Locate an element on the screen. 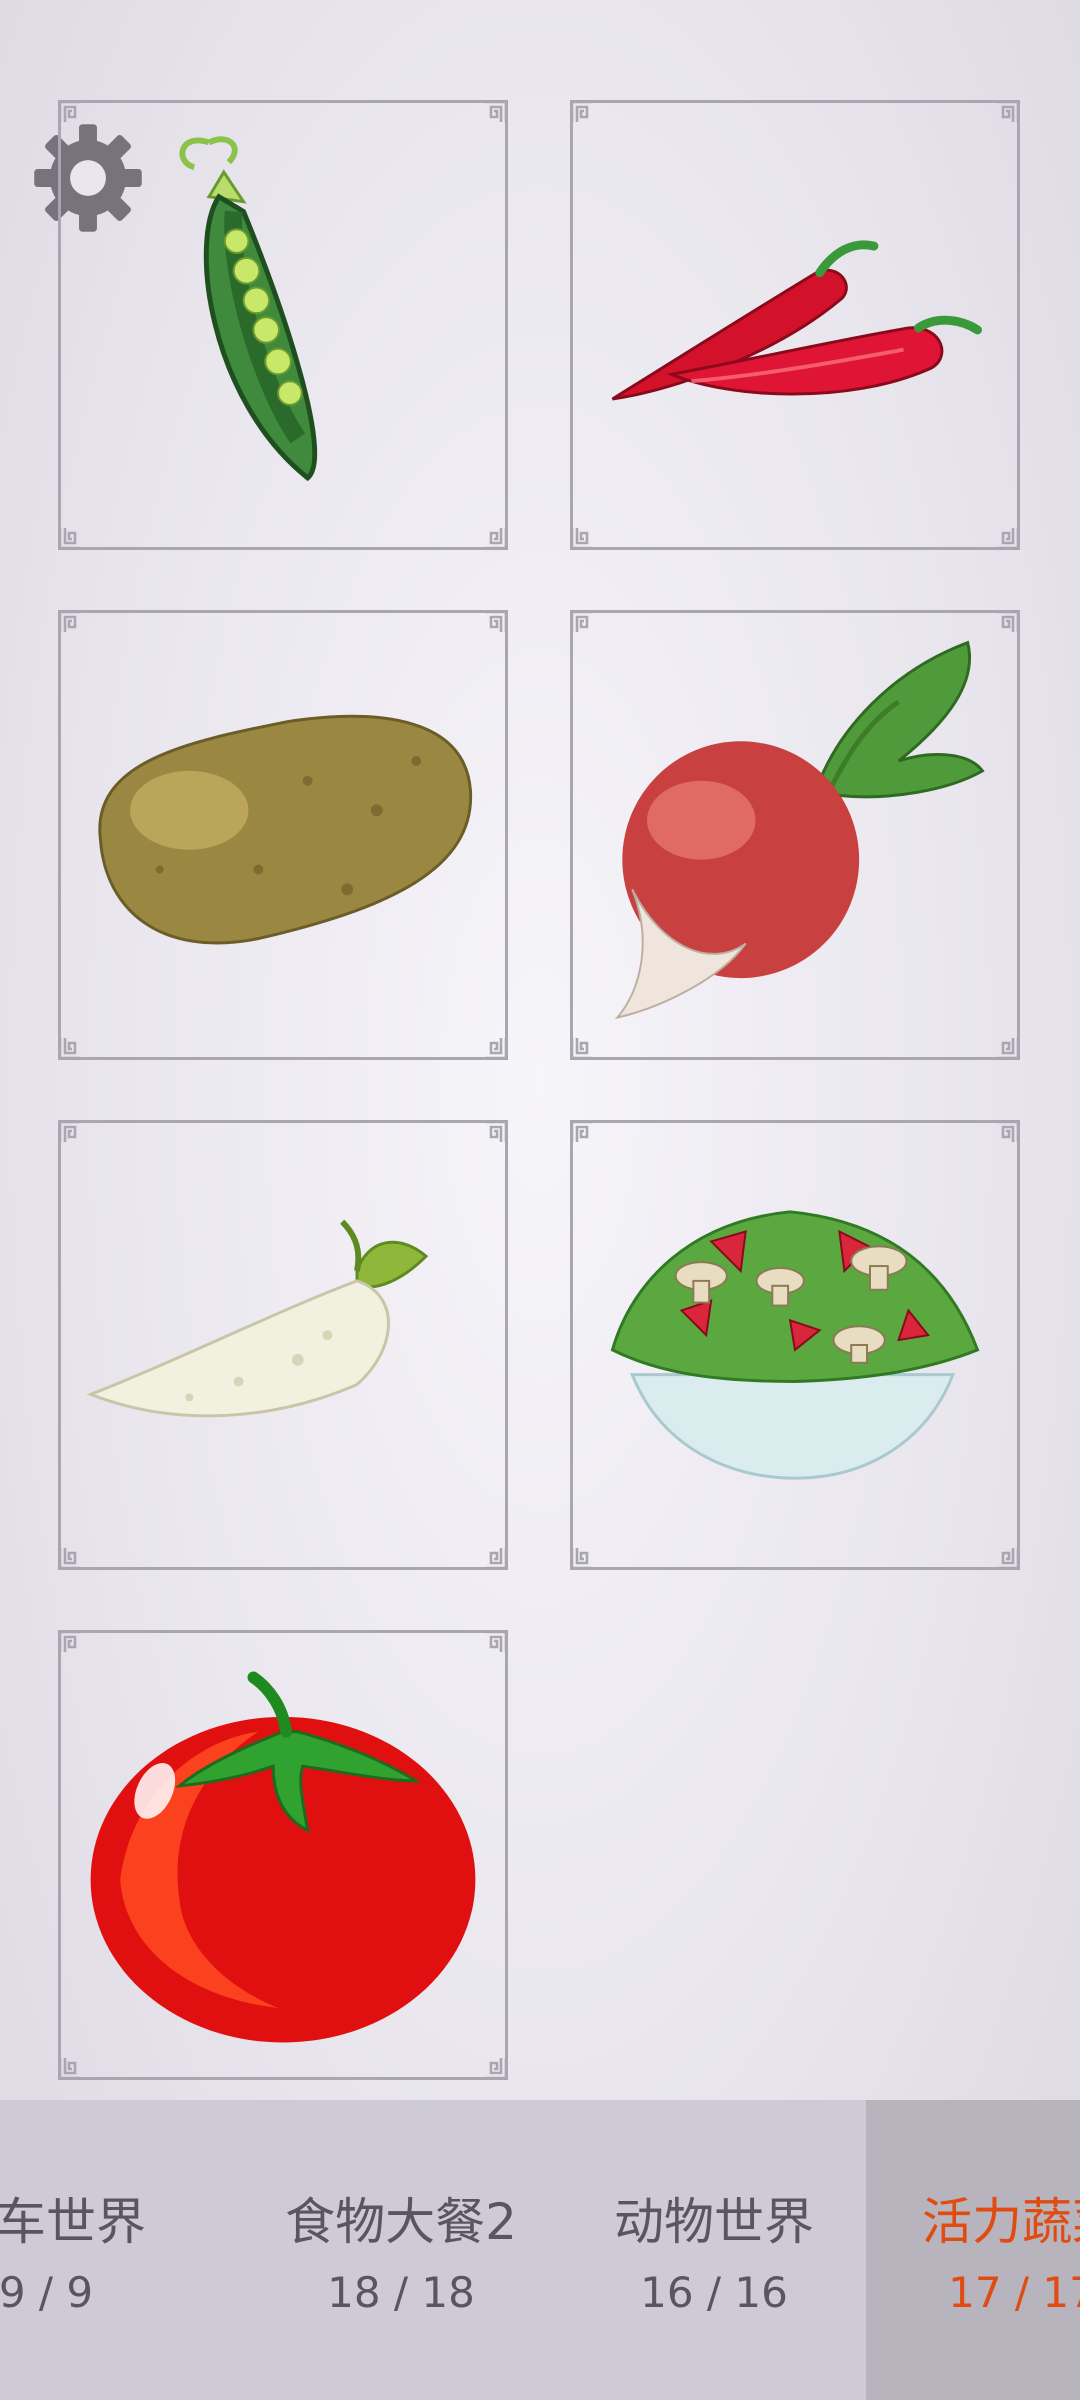  salad-bowl-image is located at coordinates (795, 1345).